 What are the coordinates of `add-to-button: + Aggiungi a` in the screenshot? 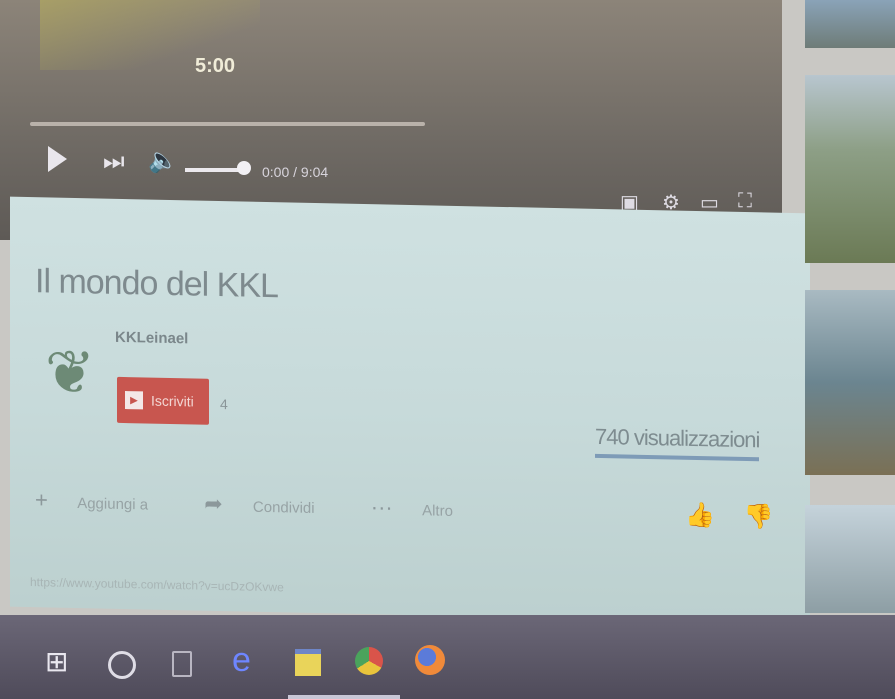 It's located at (104, 500).